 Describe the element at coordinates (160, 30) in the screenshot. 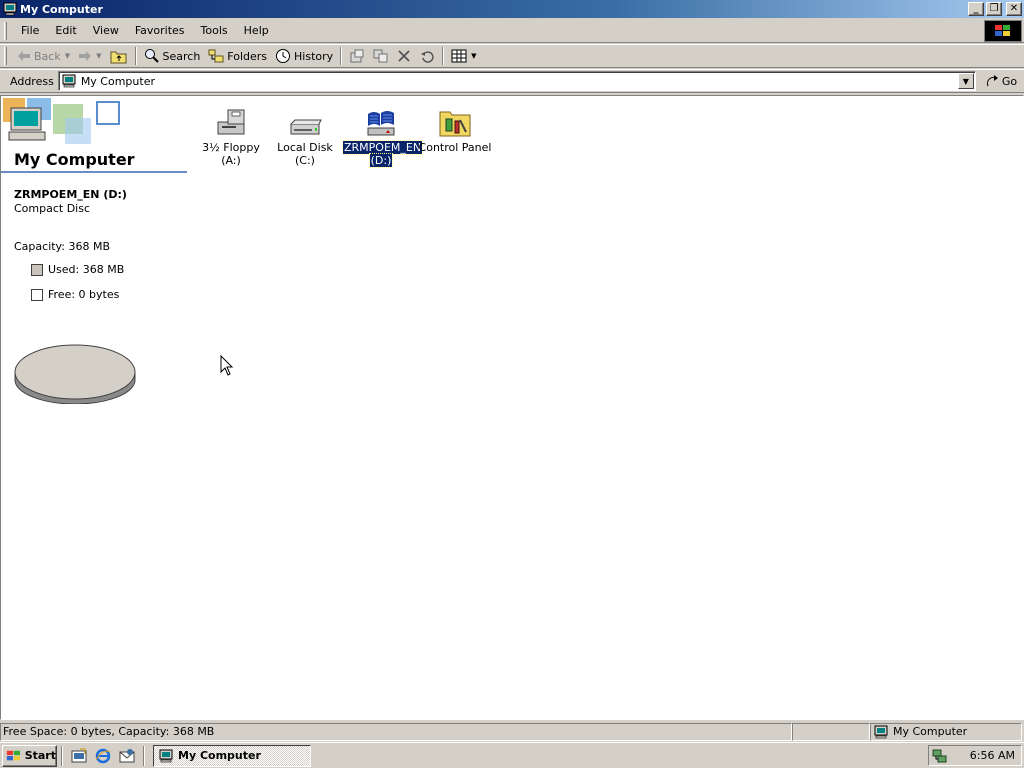

I see `menu-favorites: Favorites` at that location.